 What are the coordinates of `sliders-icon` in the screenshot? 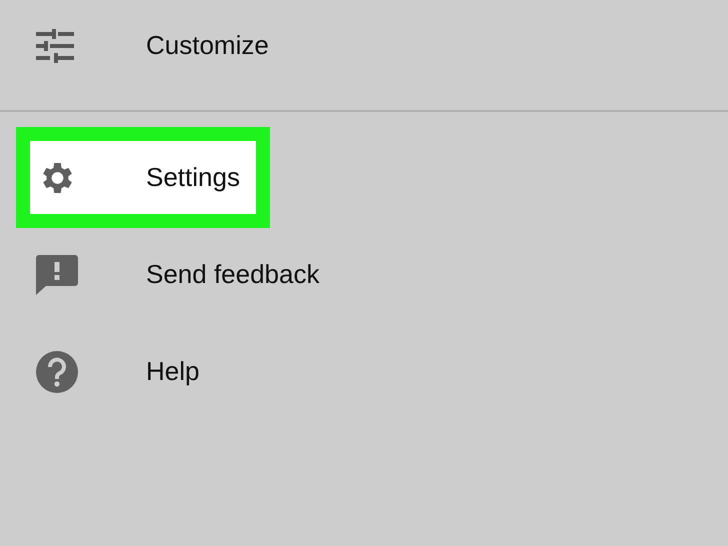 It's located at (55, 45).